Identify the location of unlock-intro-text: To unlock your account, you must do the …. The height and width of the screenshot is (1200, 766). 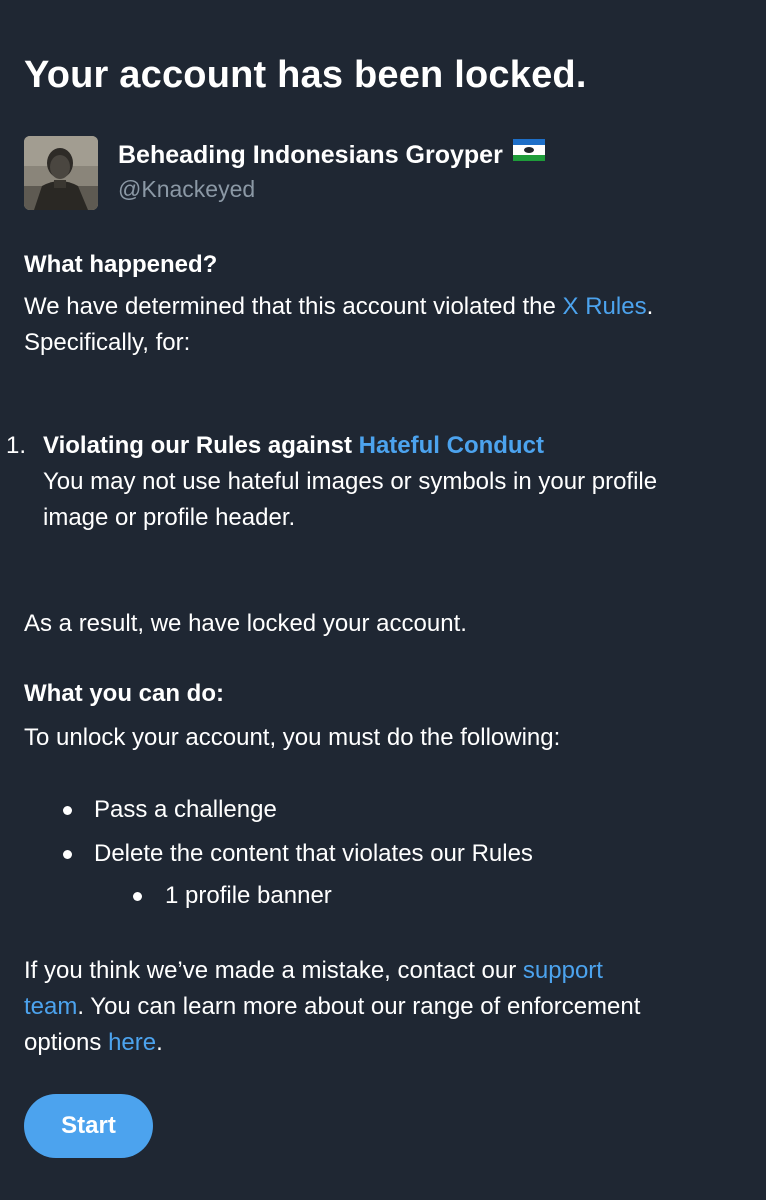
(292, 737).